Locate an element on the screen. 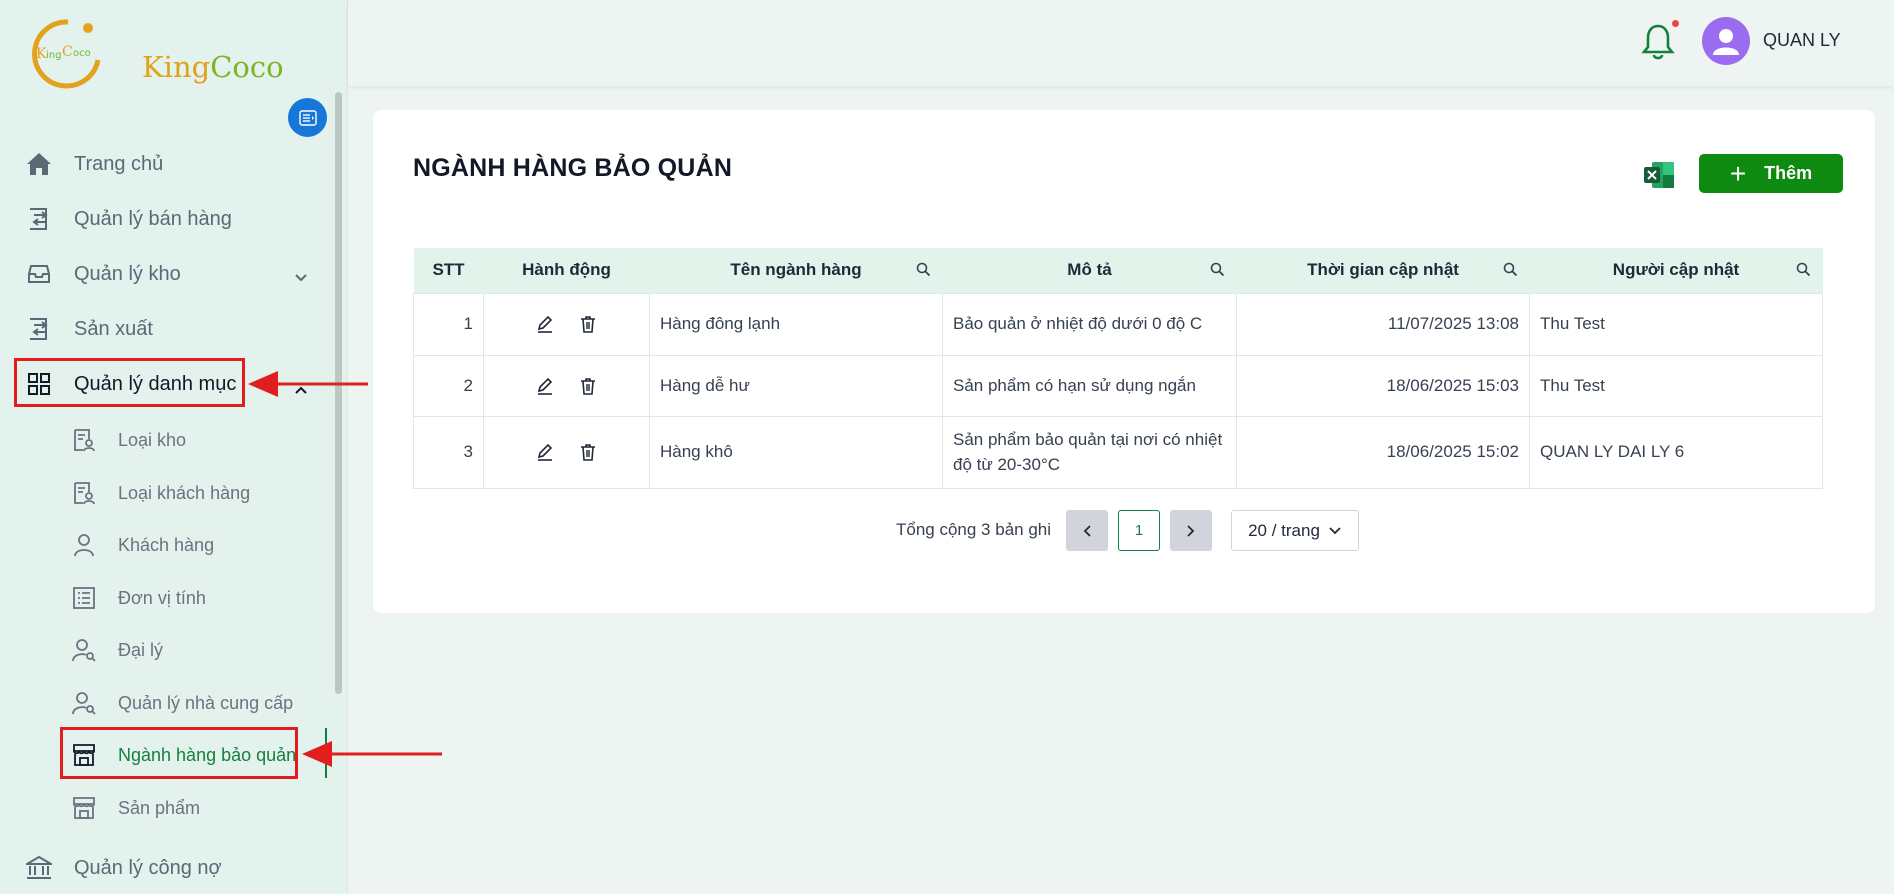  sidebar-subitem-unit: Đơn vị tính is located at coordinates (139, 598).